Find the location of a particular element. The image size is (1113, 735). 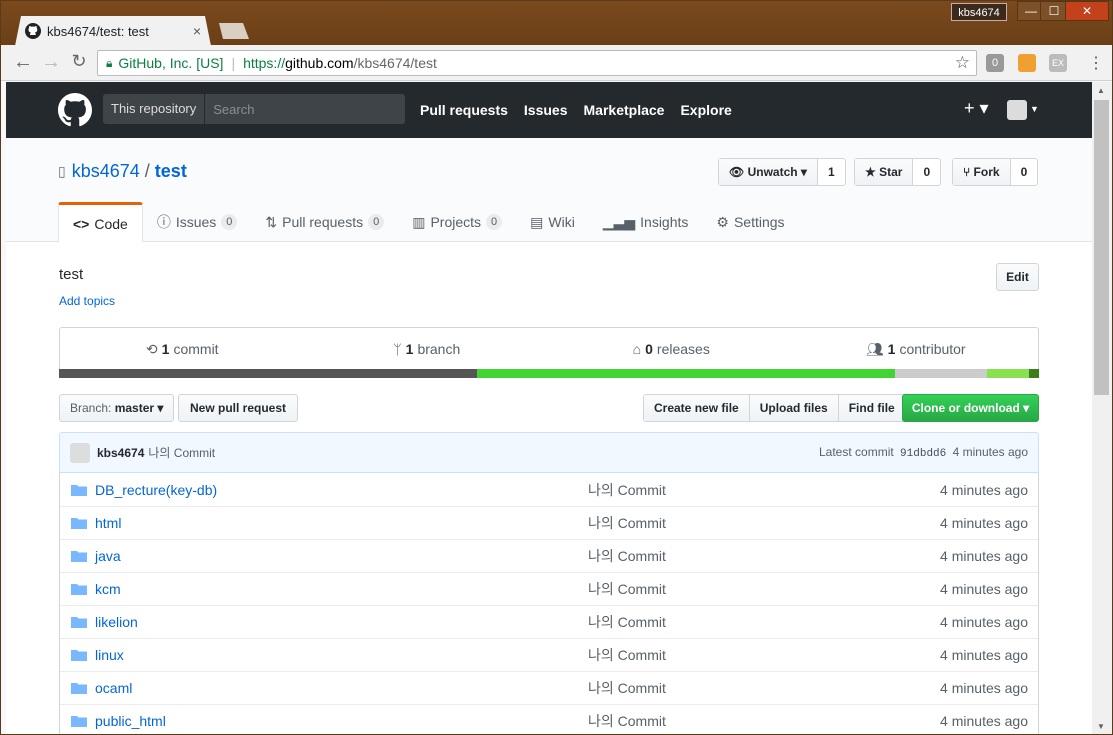

file-name-link: public_html is located at coordinates (325, 721).